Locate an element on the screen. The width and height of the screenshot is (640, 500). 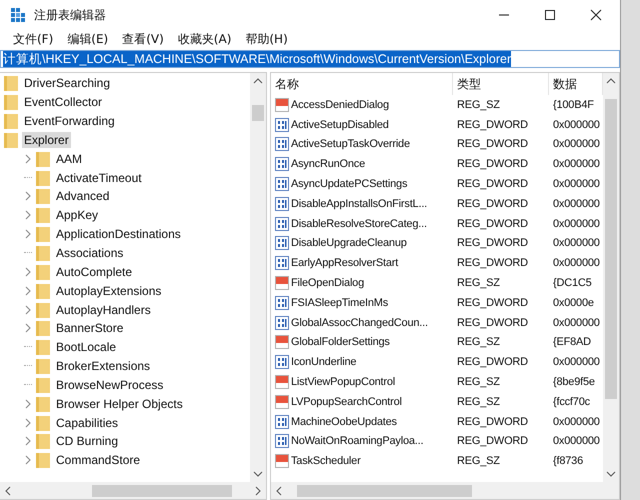
tree-item: AutoplayExtensions is located at coordinates (109, 290).